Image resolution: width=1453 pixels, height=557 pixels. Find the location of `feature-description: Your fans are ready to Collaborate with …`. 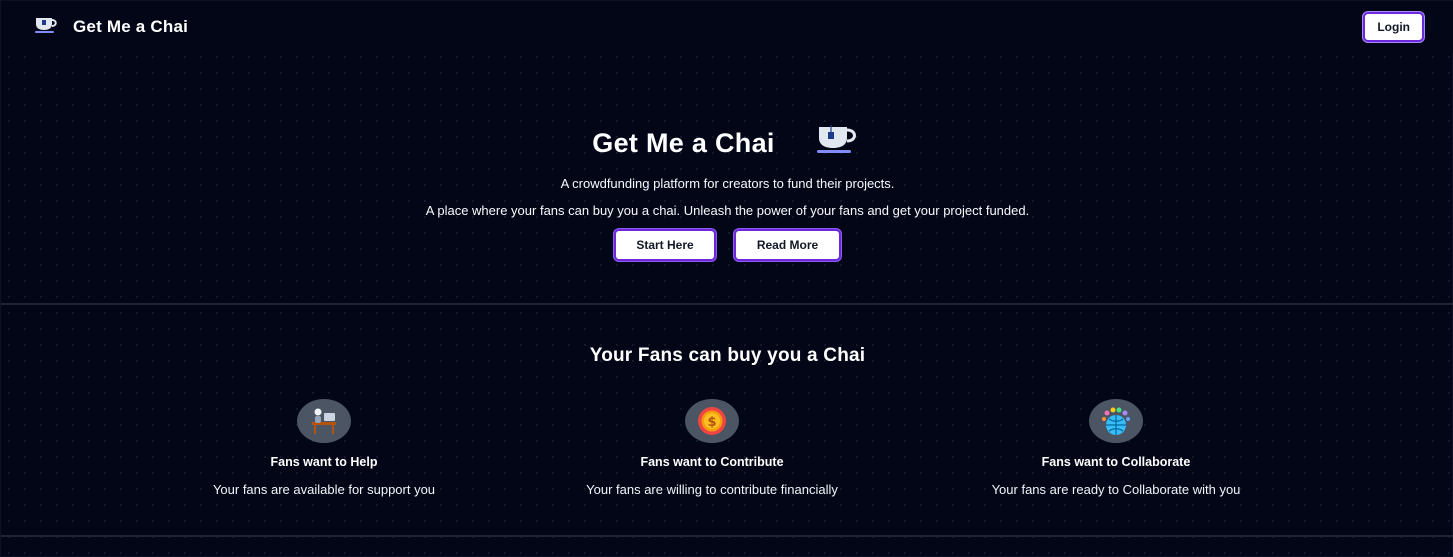

feature-description: Your fans are ready to Collaborate with … is located at coordinates (1116, 489).